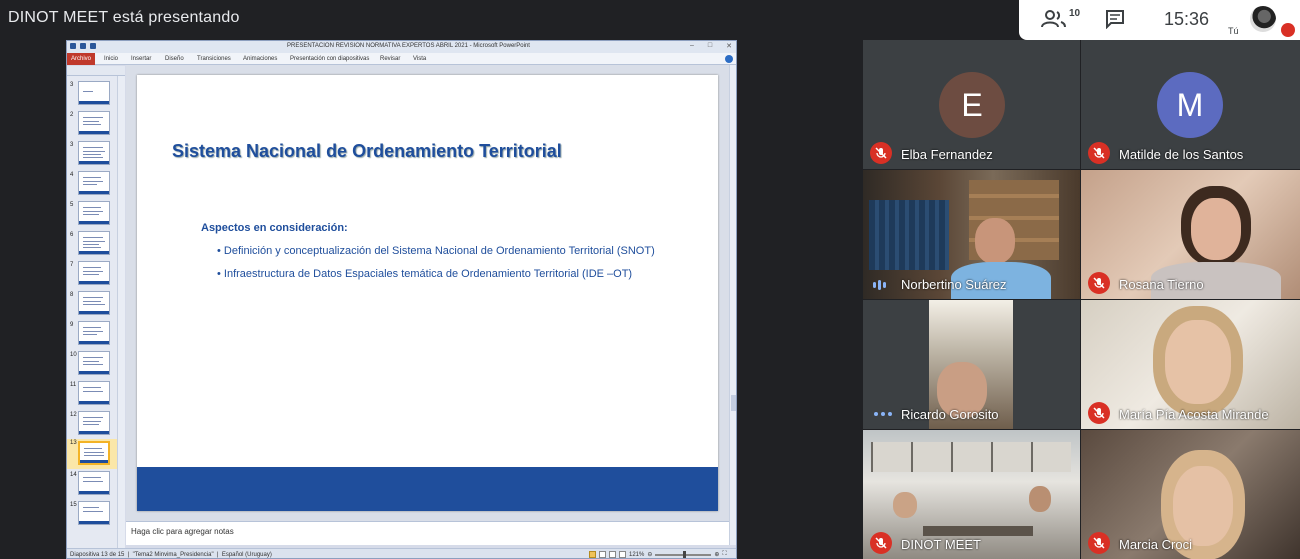 This screenshot has height=559, width=1300. I want to click on thumbnail-number: 6, so click(72, 235).